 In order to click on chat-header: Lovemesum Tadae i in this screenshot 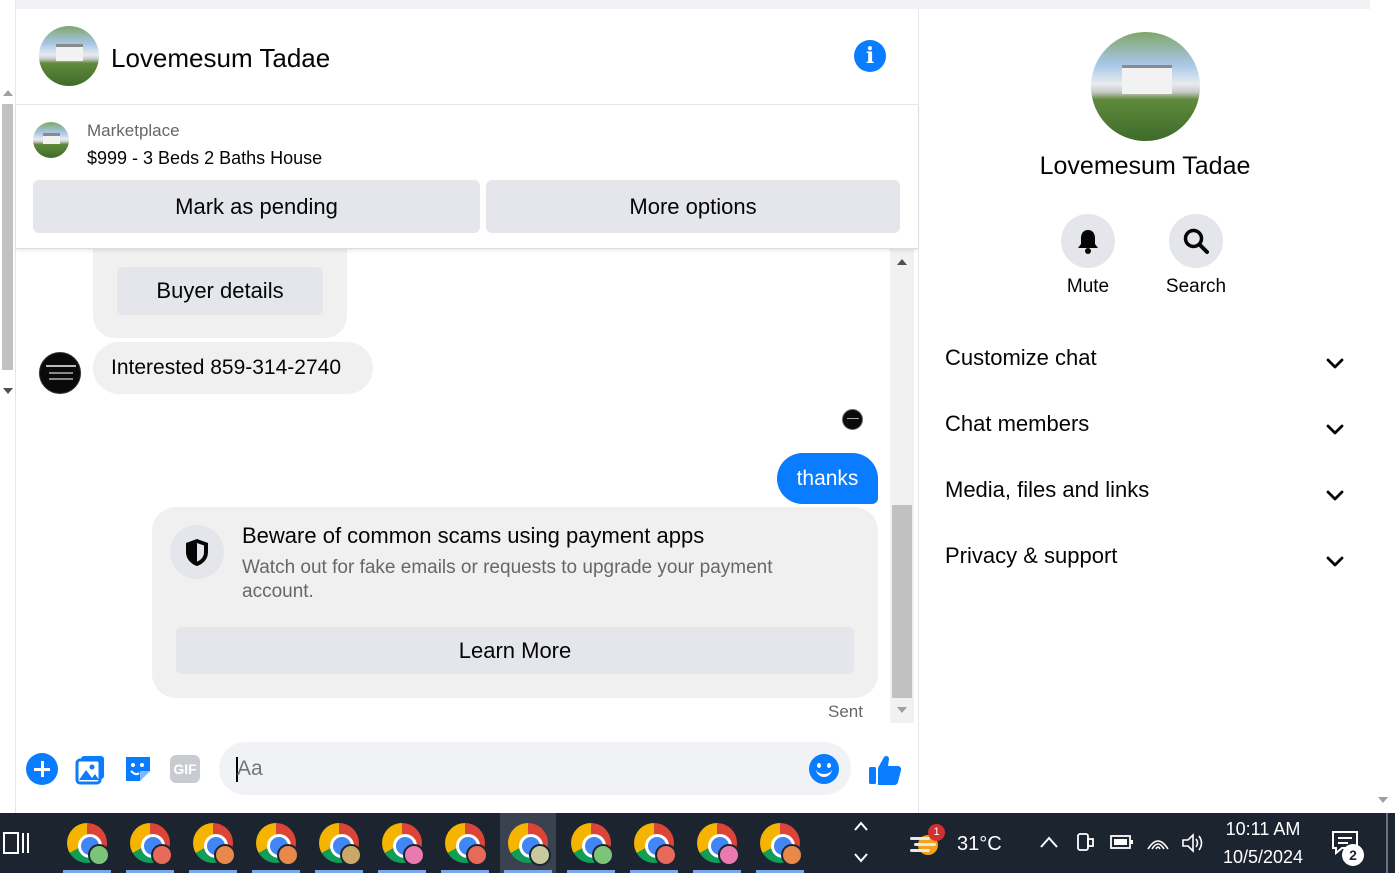, I will do `click(467, 57)`.